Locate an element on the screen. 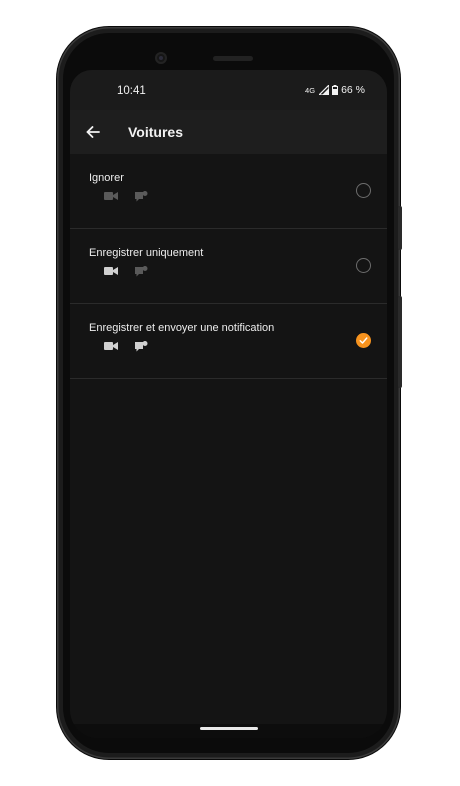 The image size is (460, 786). battery-icon is located at coordinates (335, 90).